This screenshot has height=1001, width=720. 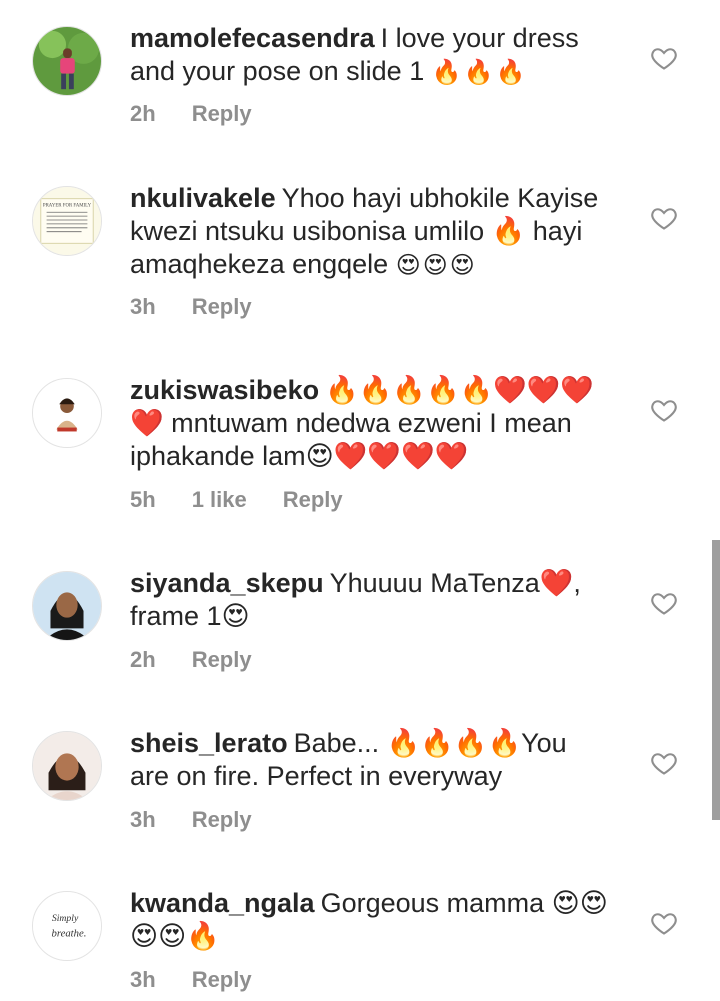 What do you see at coordinates (252, 38) in the screenshot?
I see `comment-username: mamolefecasendra` at bounding box center [252, 38].